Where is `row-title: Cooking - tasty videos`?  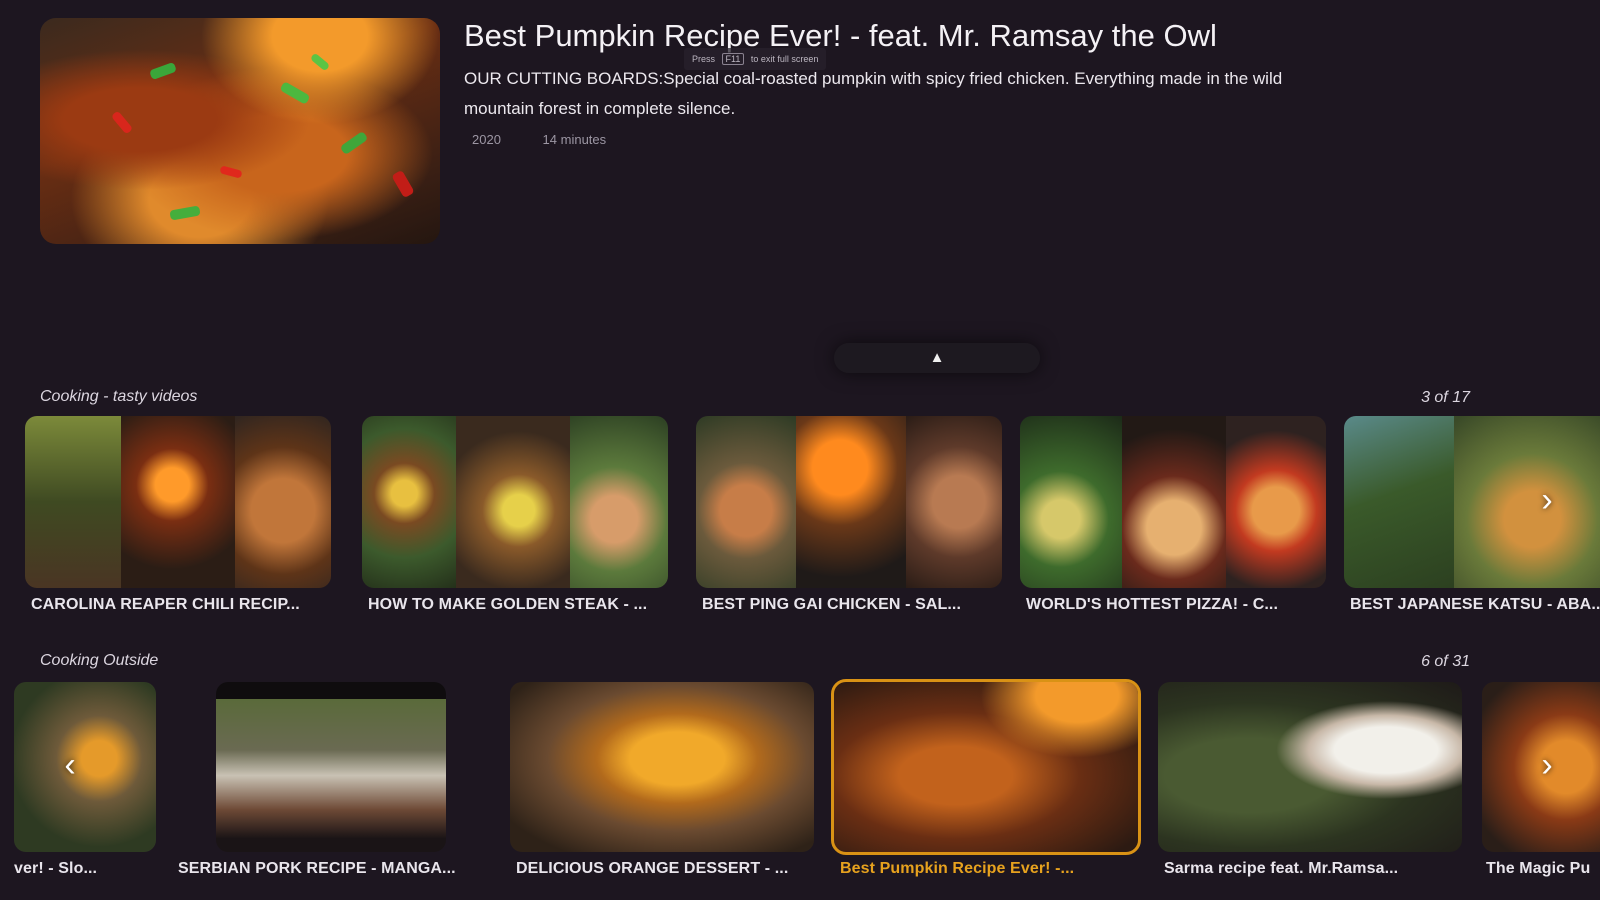 row-title: Cooking - tasty videos is located at coordinates (119, 396).